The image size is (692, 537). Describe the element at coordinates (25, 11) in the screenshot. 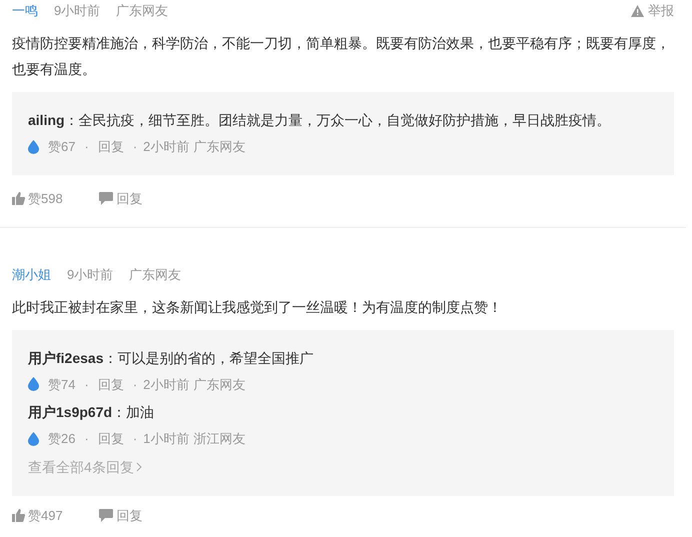

I see `username: 一鸣` at that location.